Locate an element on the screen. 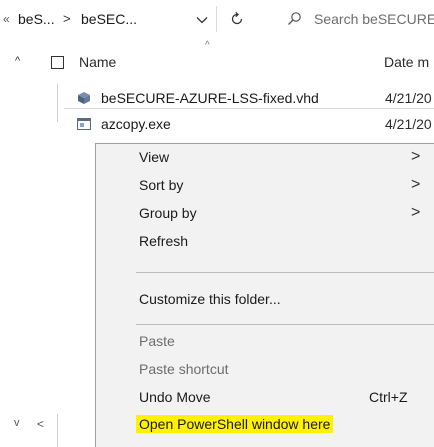  menu-item-label: View is located at coordinates (154, 157).